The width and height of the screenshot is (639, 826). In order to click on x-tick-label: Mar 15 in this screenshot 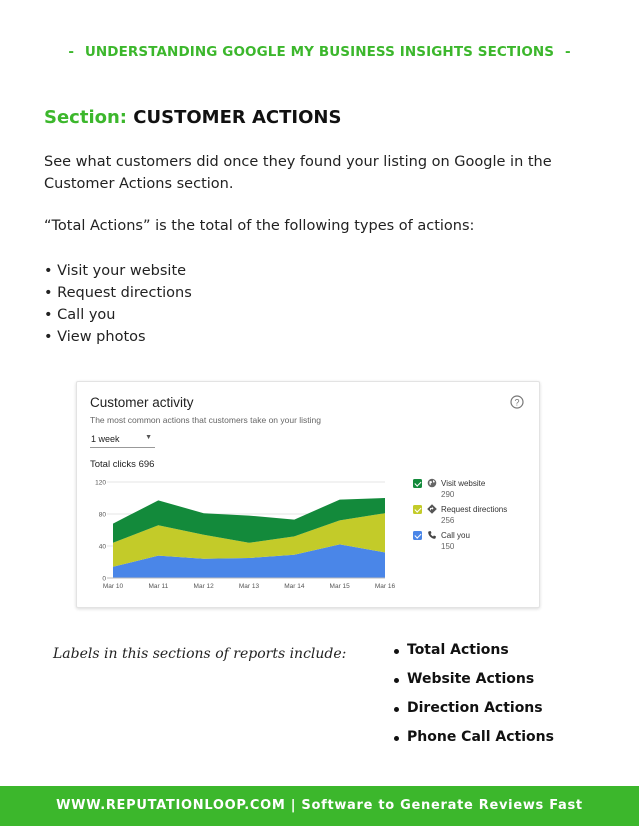, I will do `click(340, 586)`.